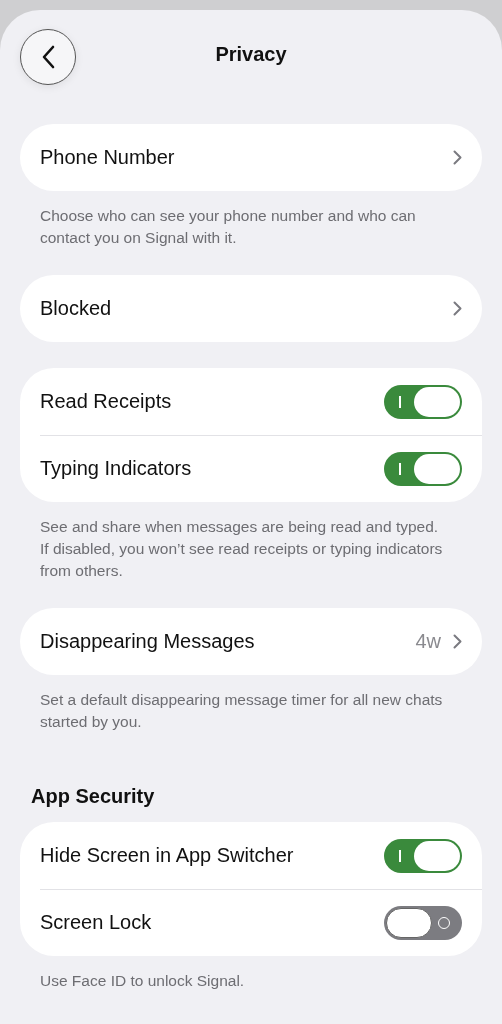 Image resolution: width=502 pixels, height=1024 pixels. Describe the element at coordinates (93, 796) in the screenshot. I see `section-header: App Security` at that location.